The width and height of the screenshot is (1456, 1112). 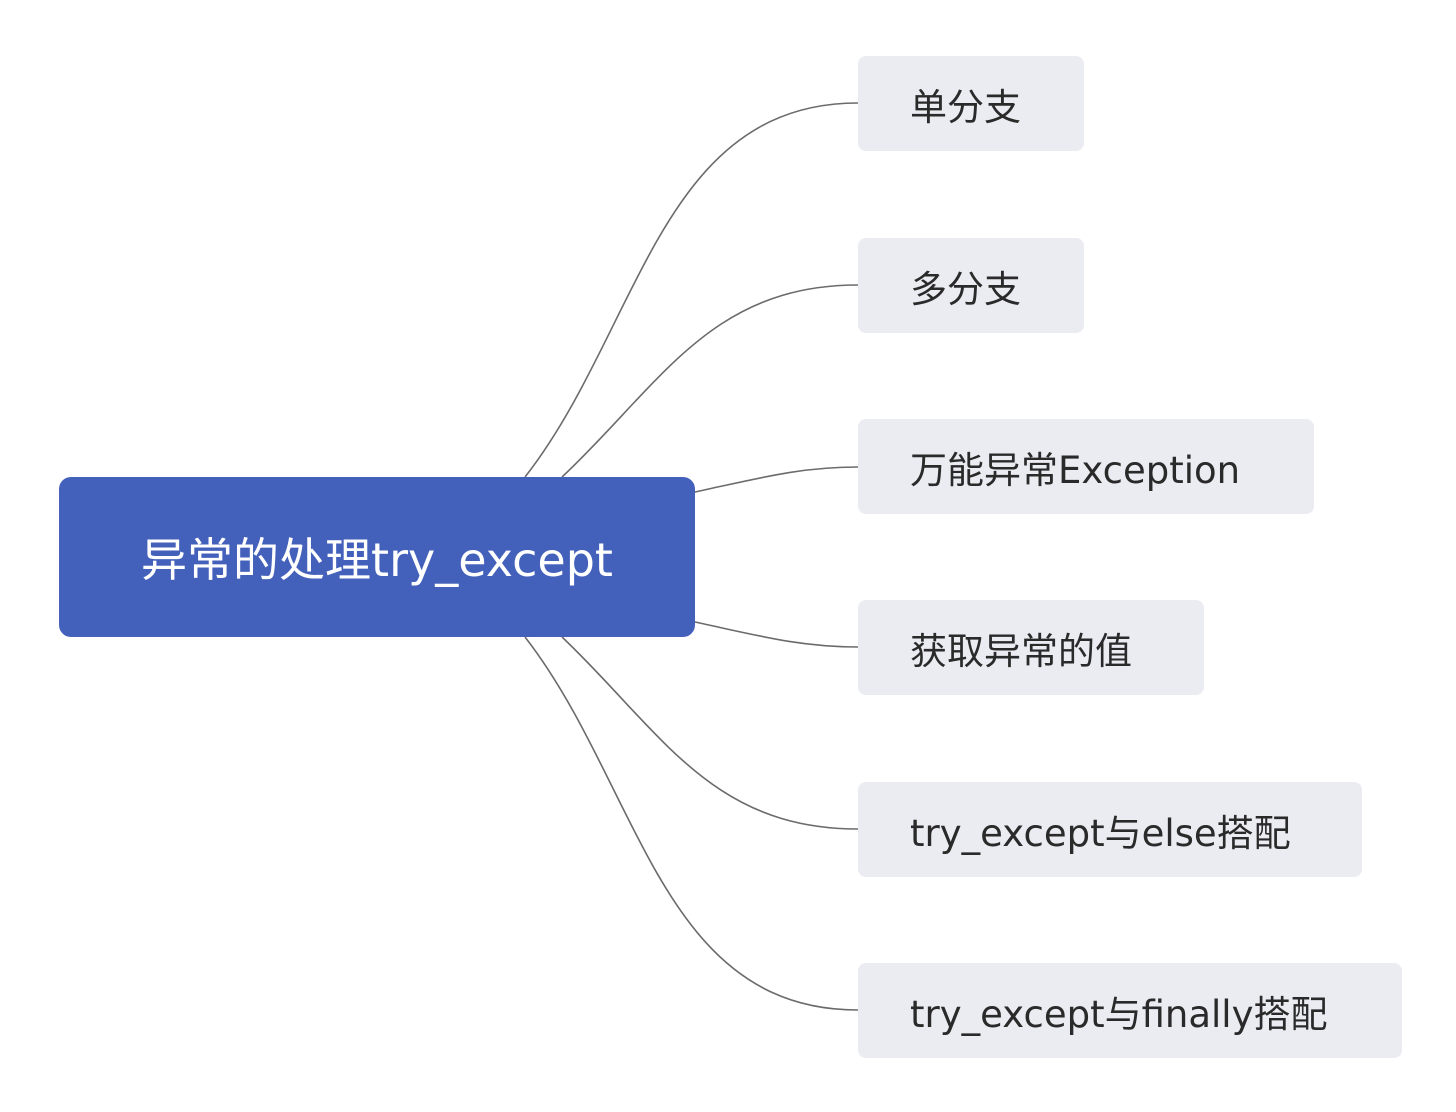 I want to click on root-topic: 异常的处理try_except, so click(x=377, y=557).